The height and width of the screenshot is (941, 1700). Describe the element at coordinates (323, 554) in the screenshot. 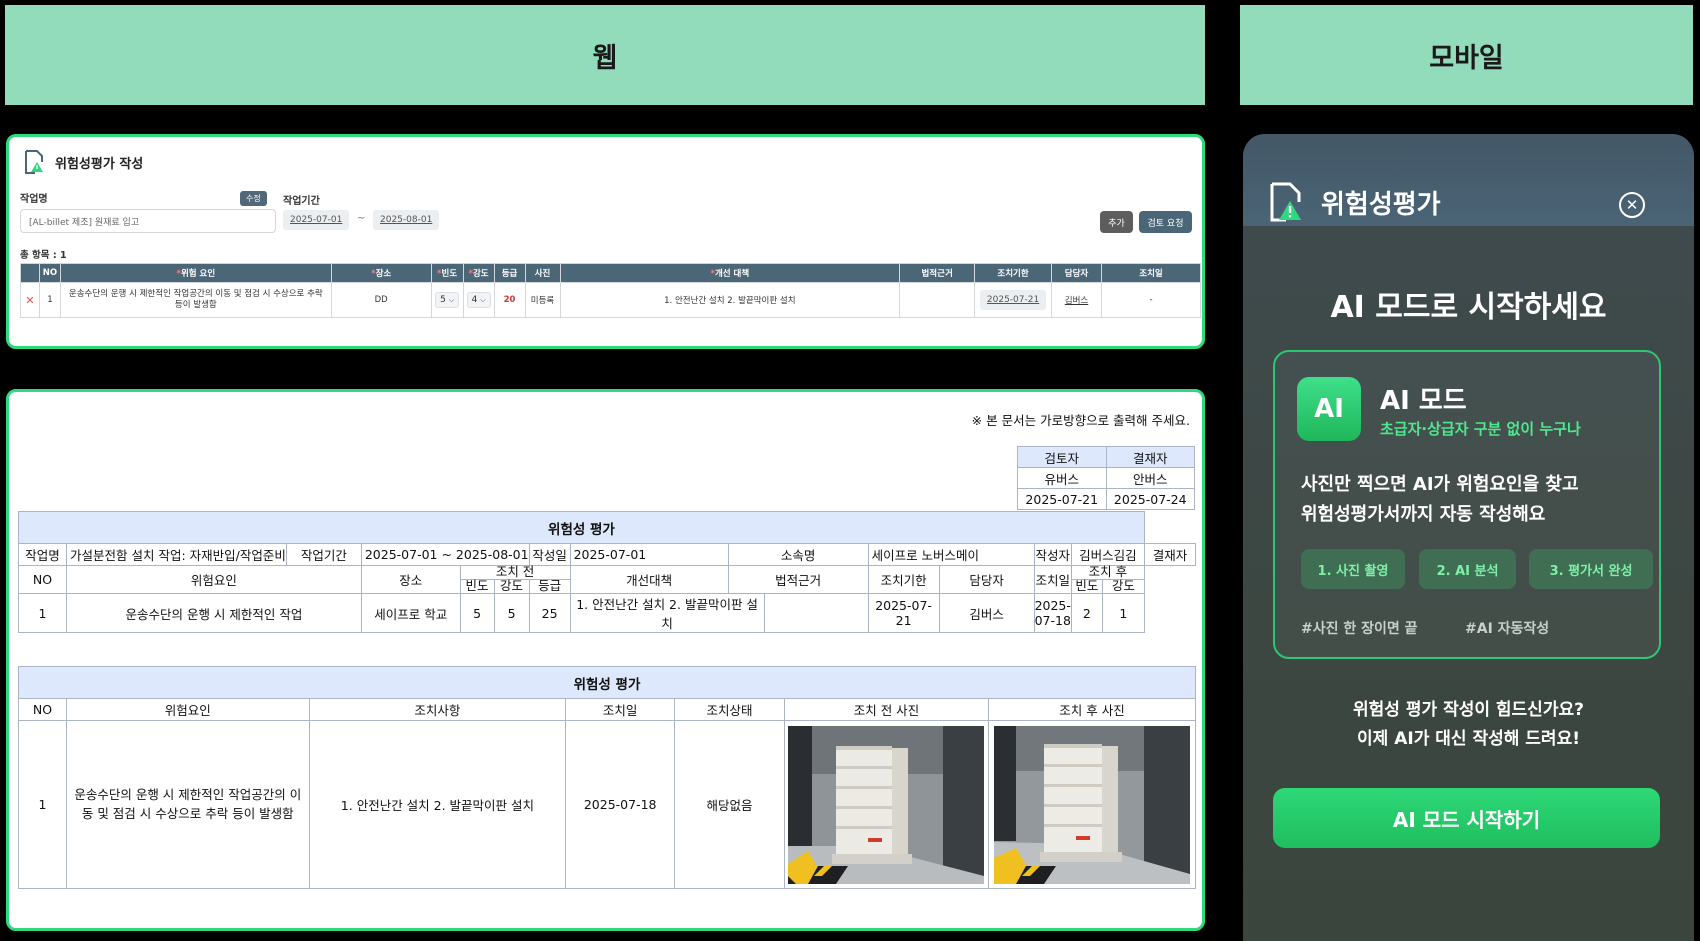

I see `meta-period-label: 작업기간` at that location.